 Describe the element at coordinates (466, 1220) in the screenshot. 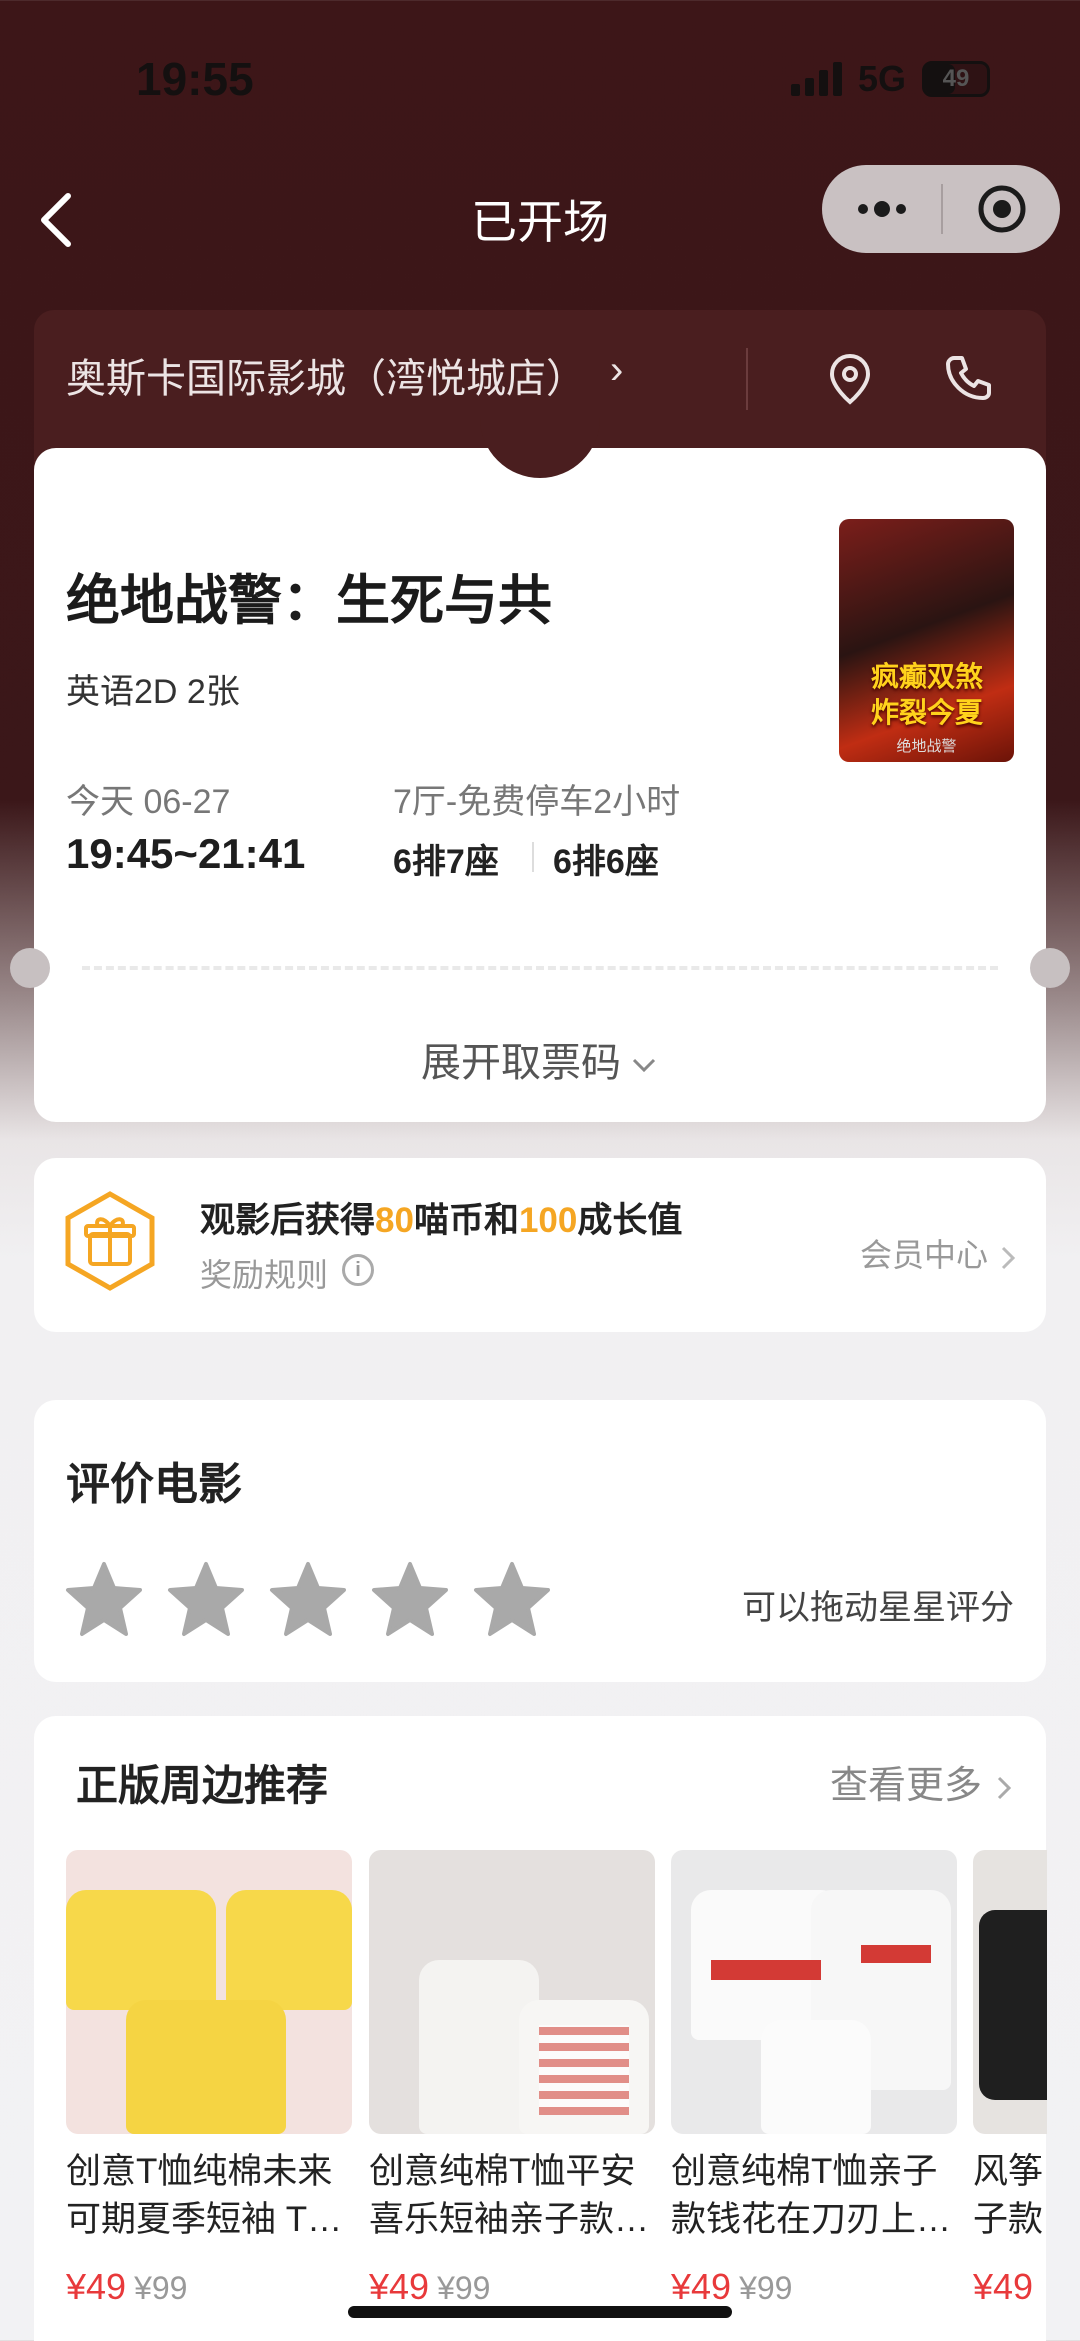

I see `reward-text-mid: 喵币和` at that location.